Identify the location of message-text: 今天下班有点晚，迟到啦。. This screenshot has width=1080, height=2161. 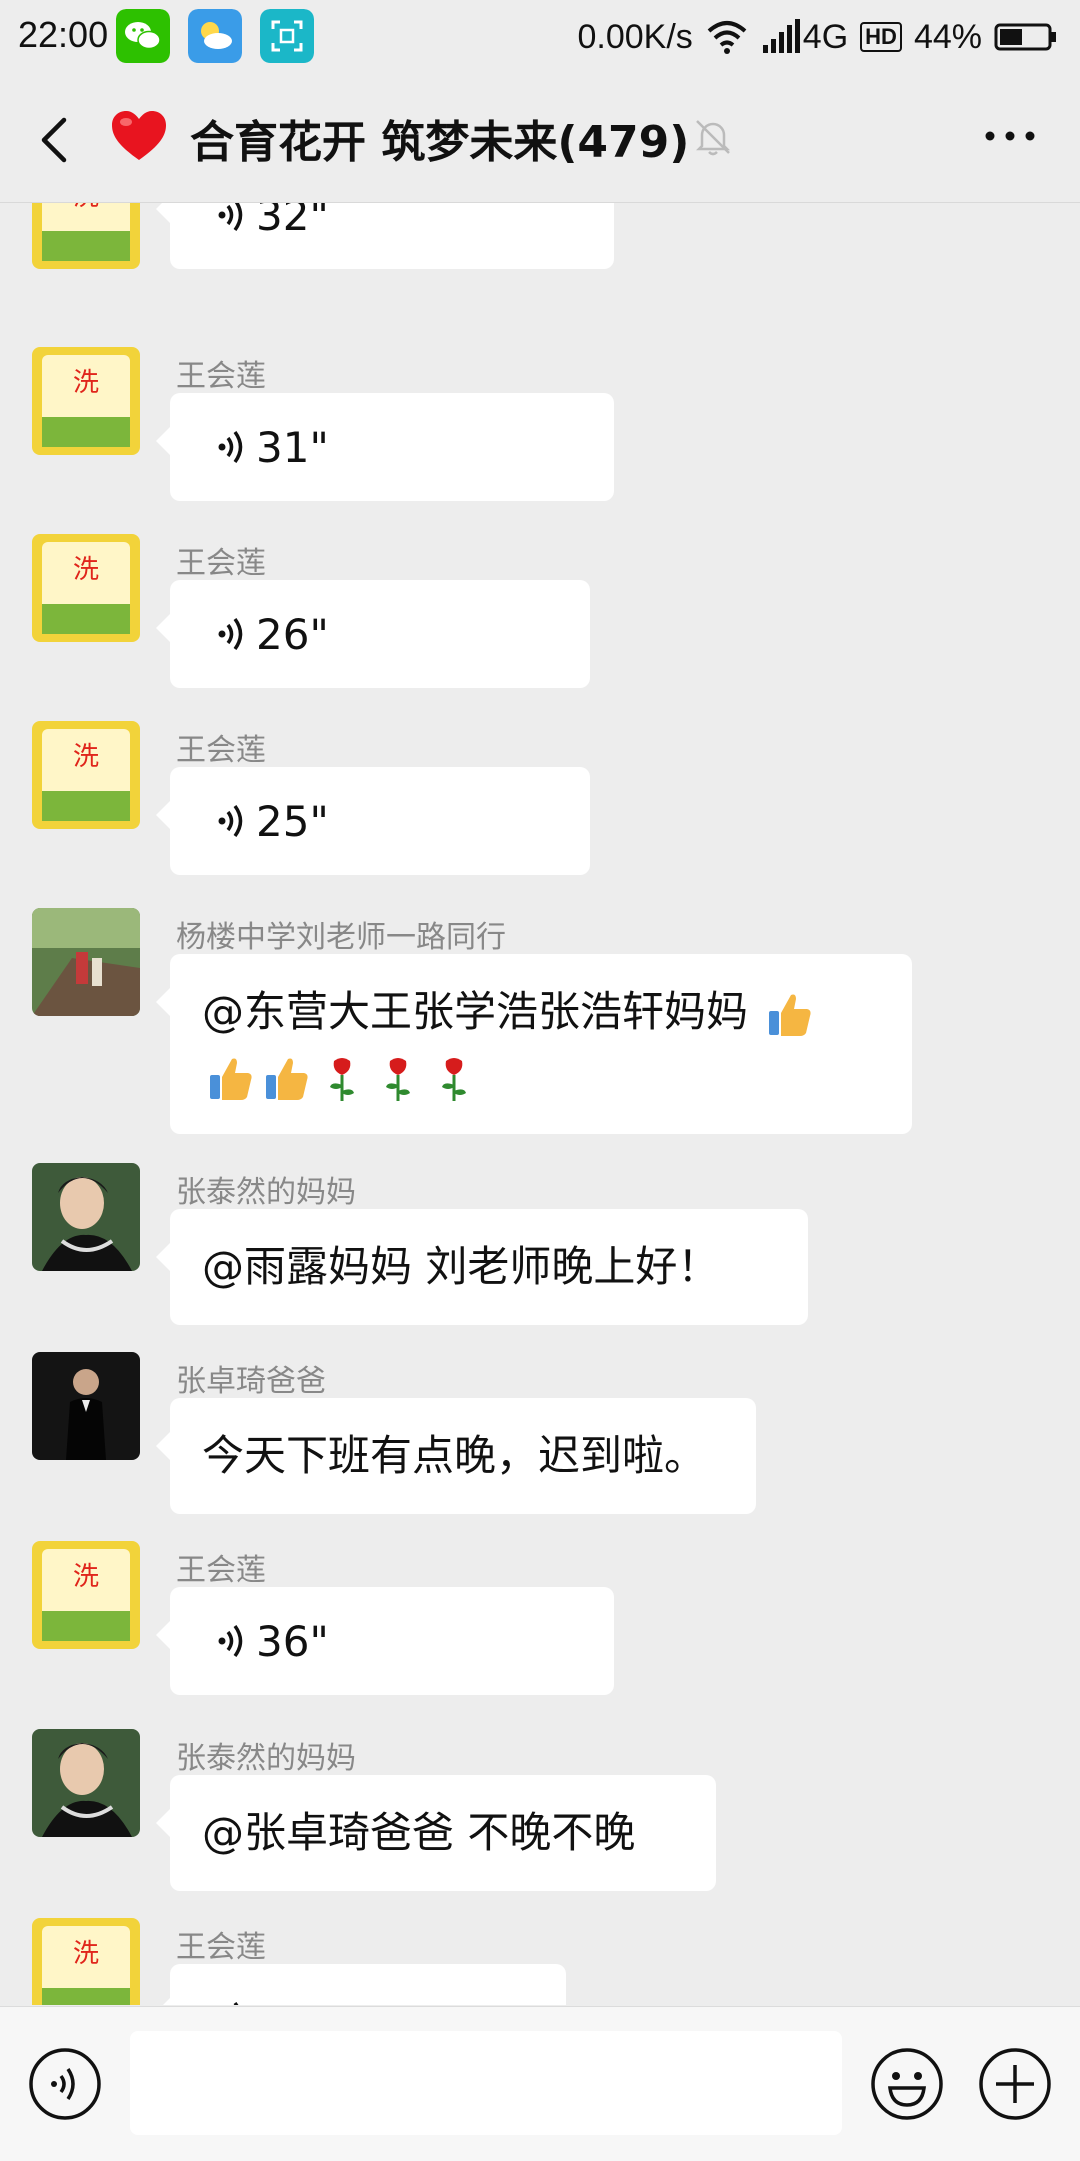
(454, 1455).